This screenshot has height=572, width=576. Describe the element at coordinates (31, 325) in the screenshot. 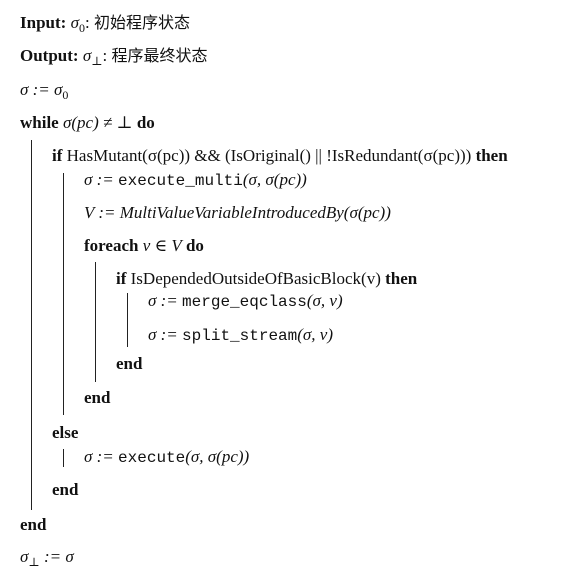

I see `while-body-bar` at that location.